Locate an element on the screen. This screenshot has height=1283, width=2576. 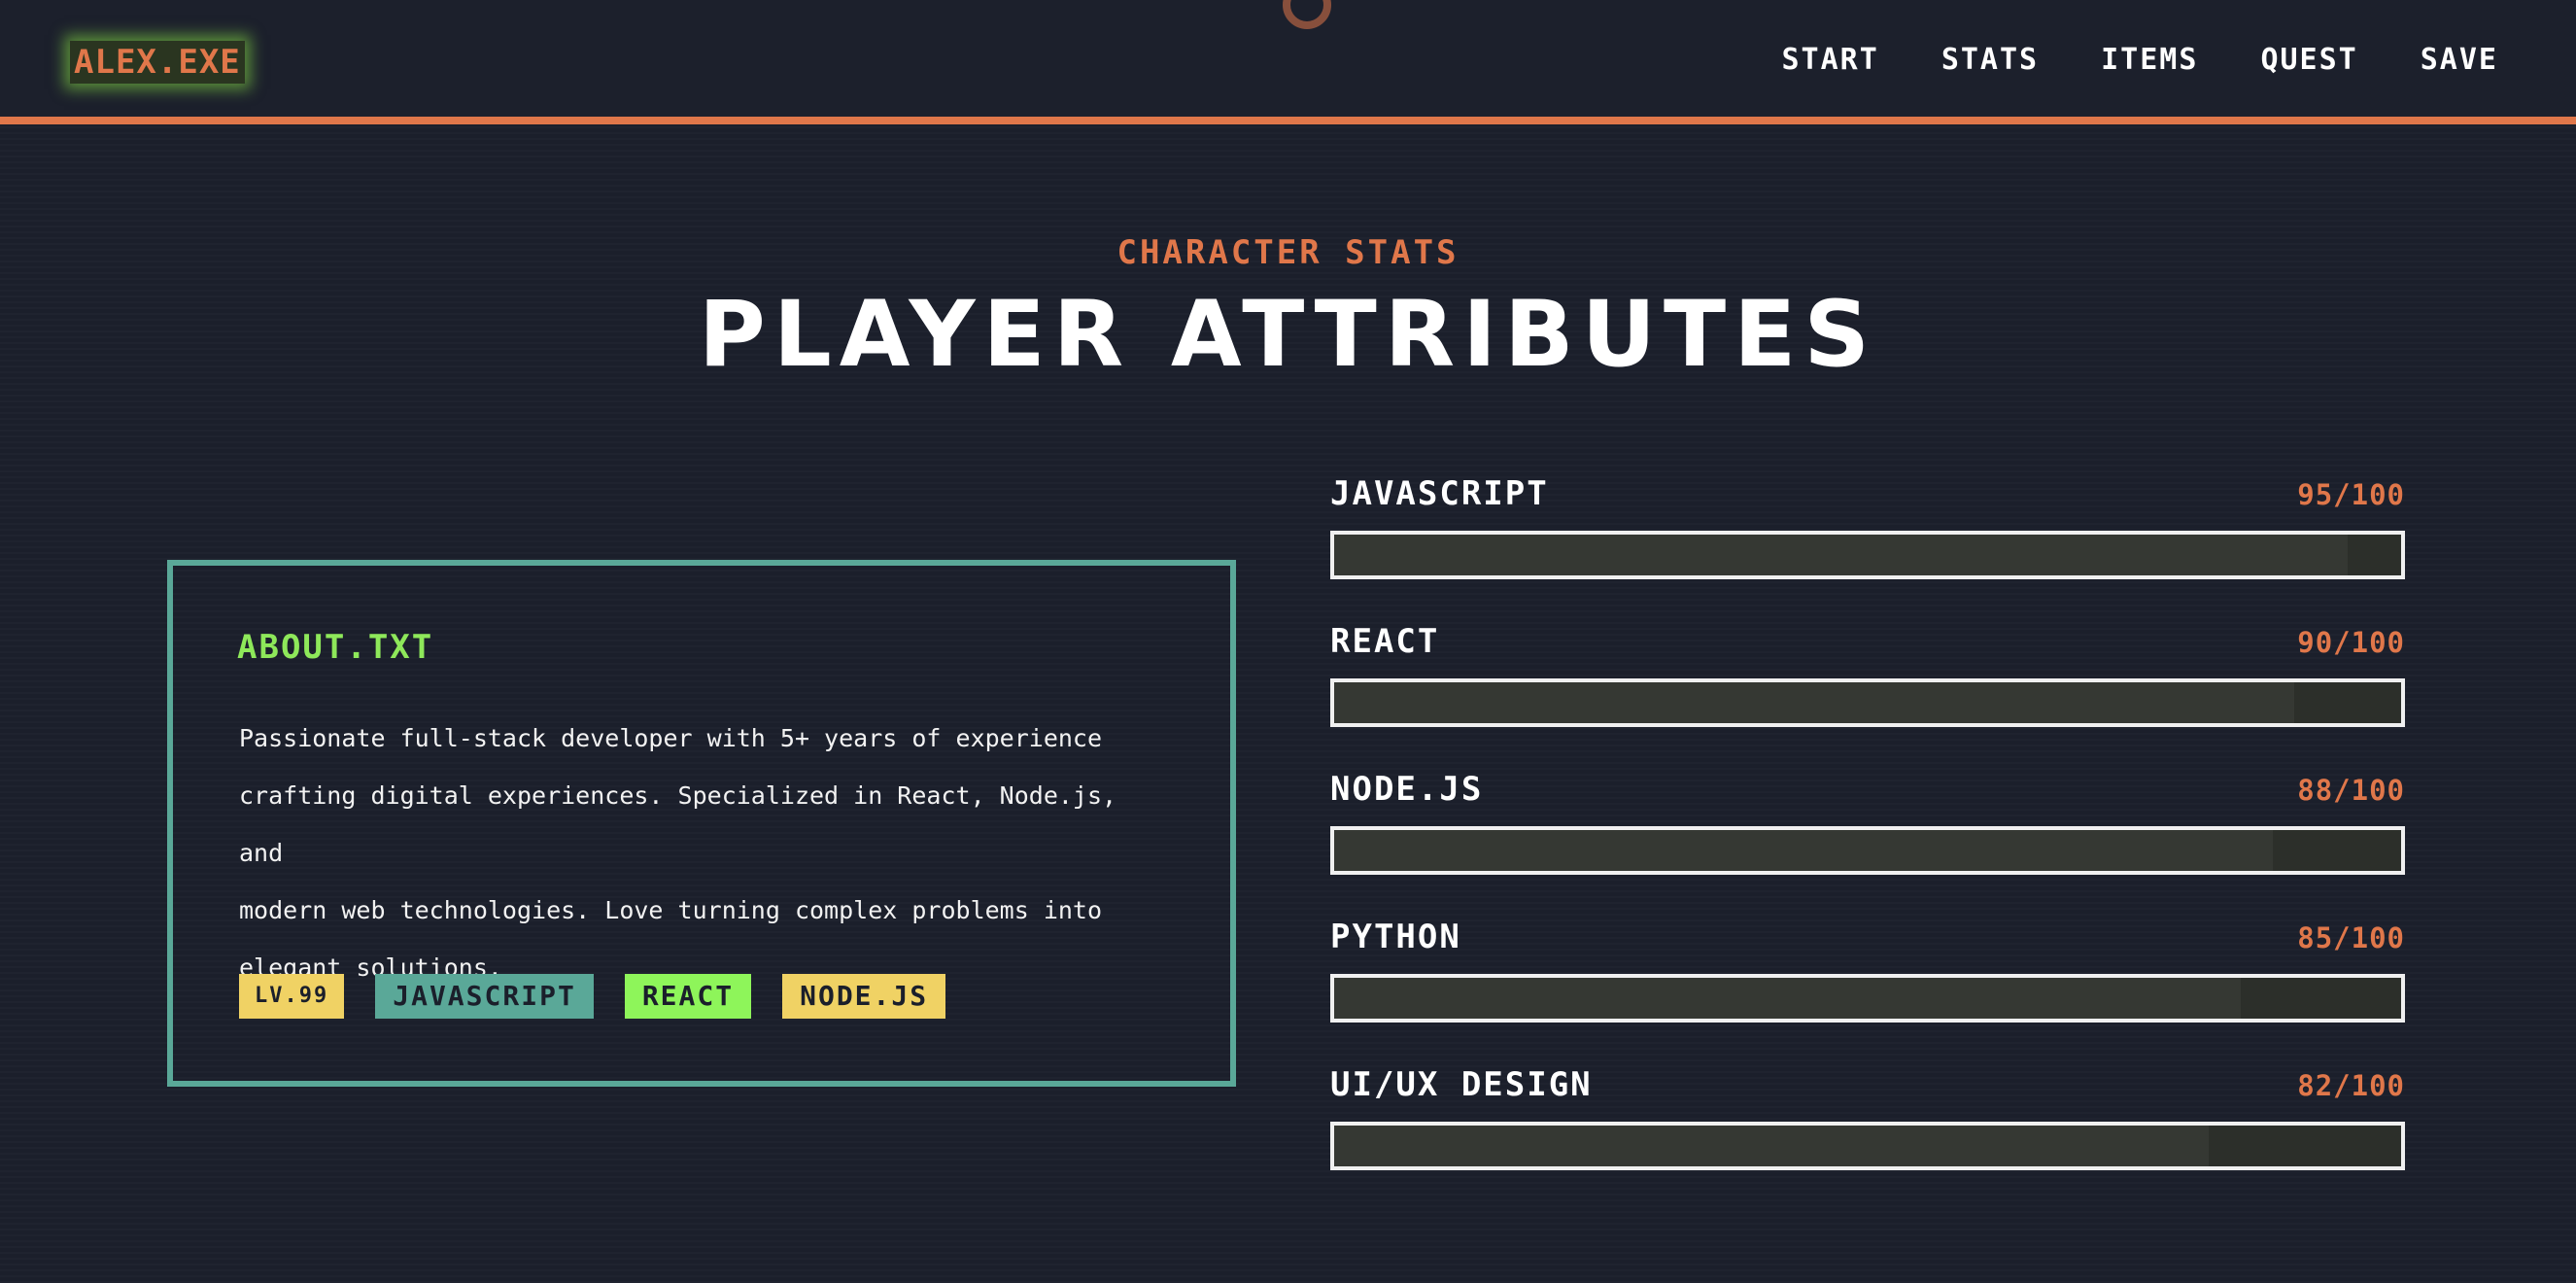
tag-list: LV.99 JAVASCRIPT REACT NODE.JS is located at coordinates (592, 997).